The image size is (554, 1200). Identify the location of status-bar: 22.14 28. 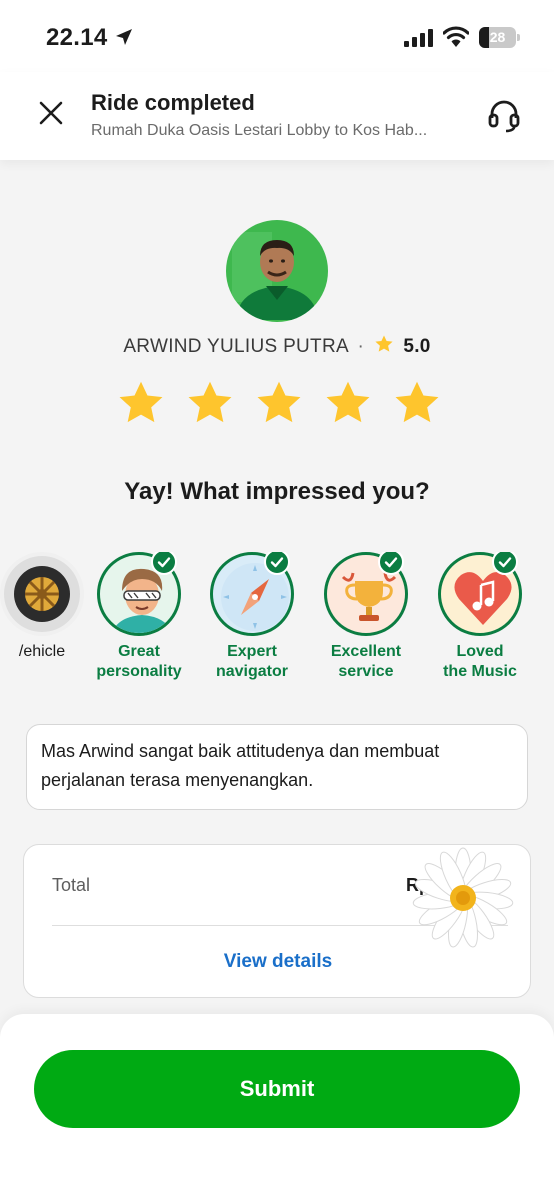
(277, 36).